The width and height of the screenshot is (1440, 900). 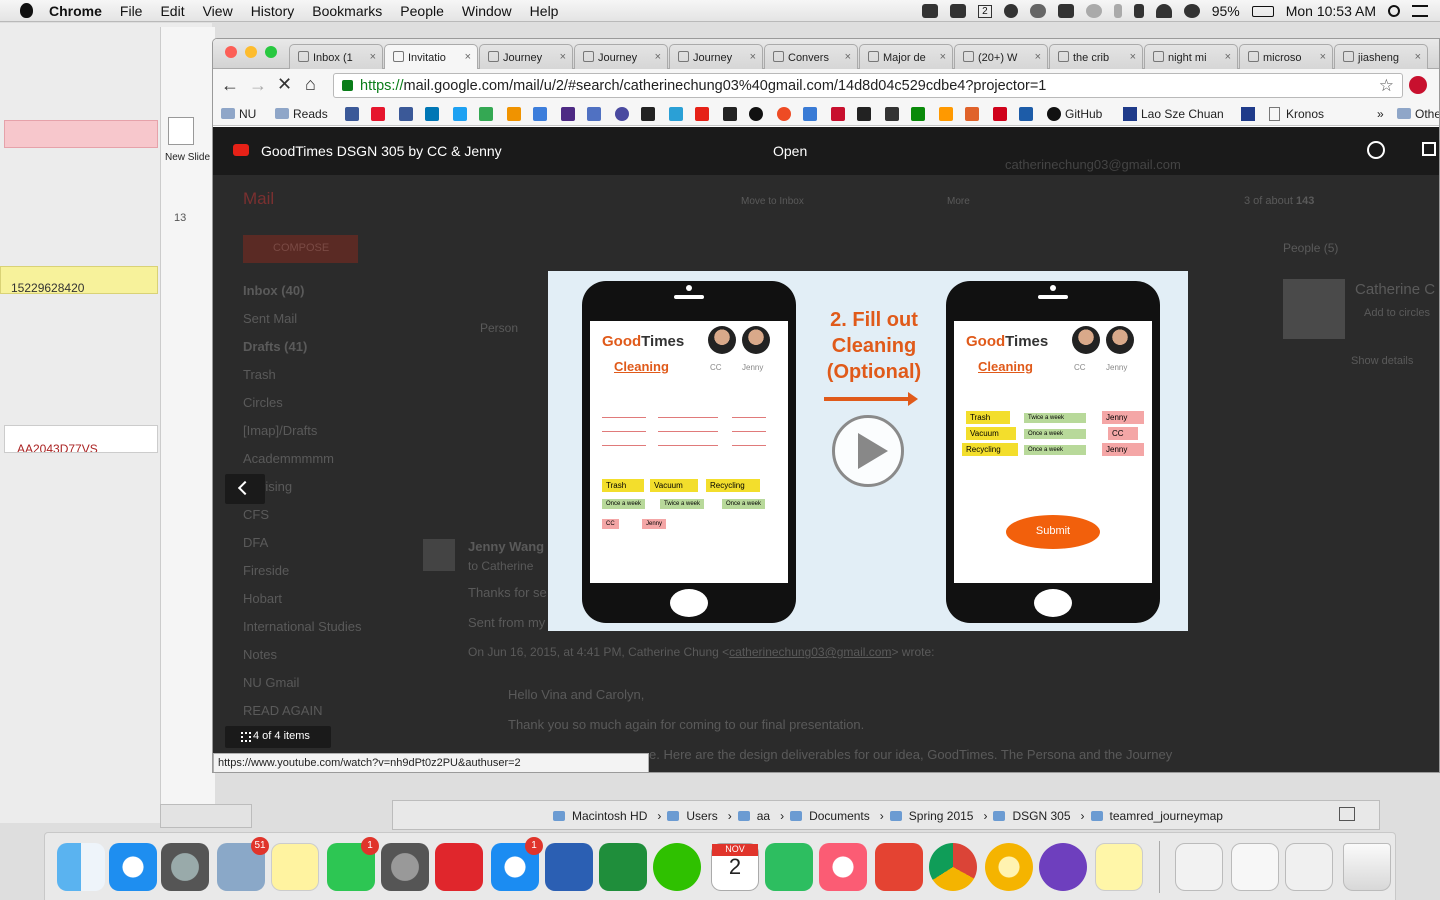 I want to click on grid-status-icon, so click(x=1065, y=11).